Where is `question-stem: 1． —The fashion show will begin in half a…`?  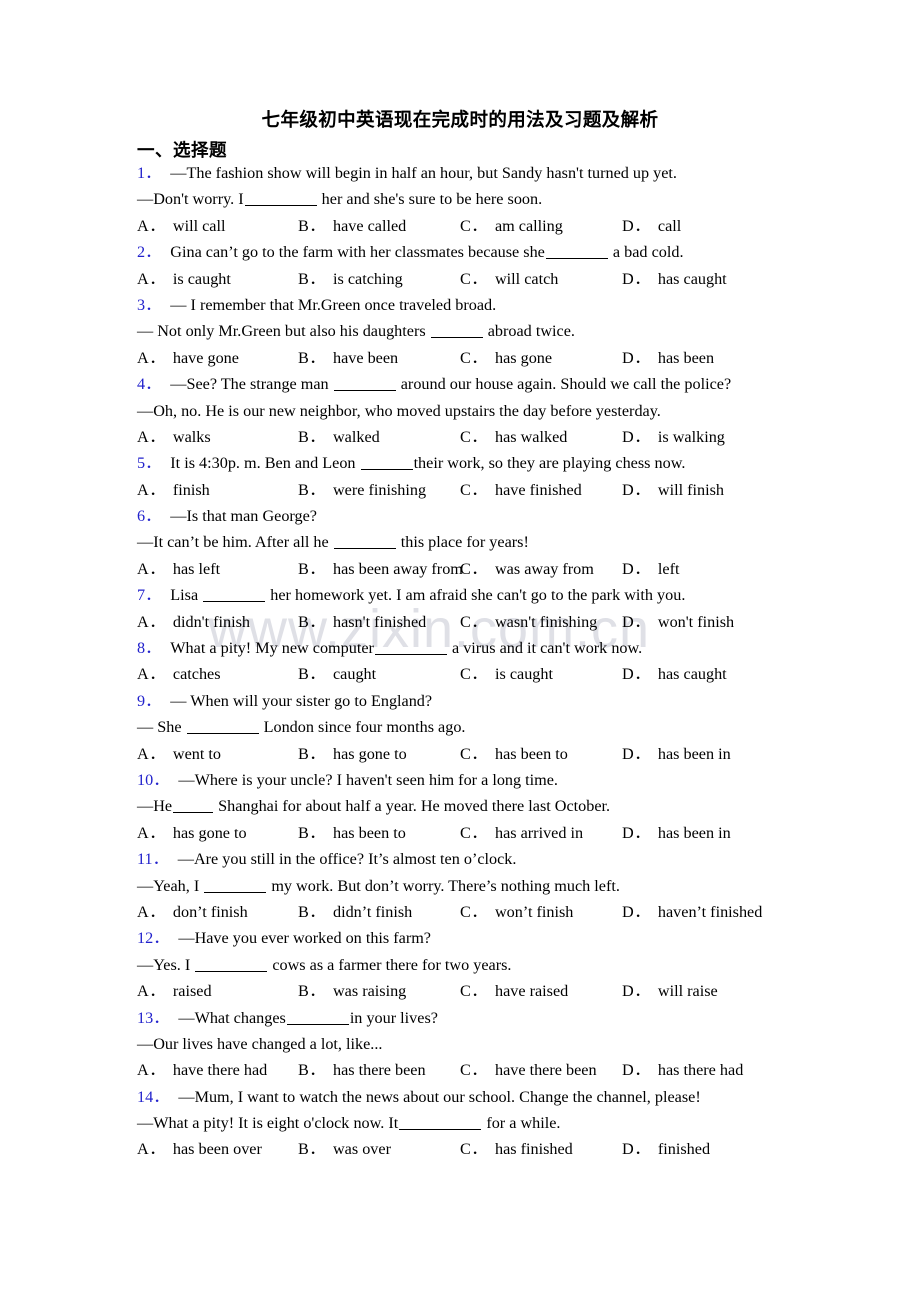 question-stem: 1． —The fashion show will begin in half a… is located at coordinates (407, 173).